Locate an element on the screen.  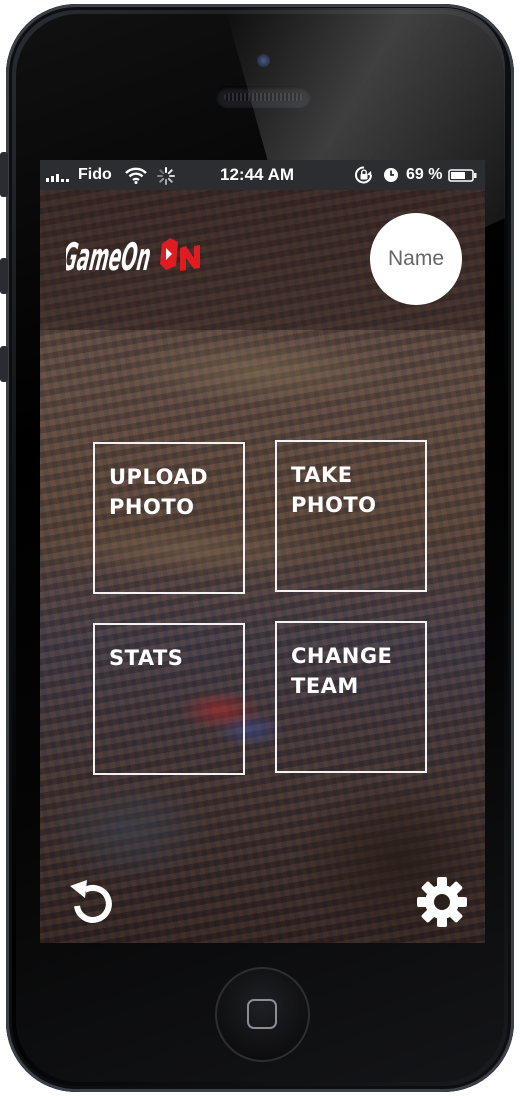
volume-down-button is located at coordinates (4, 364).